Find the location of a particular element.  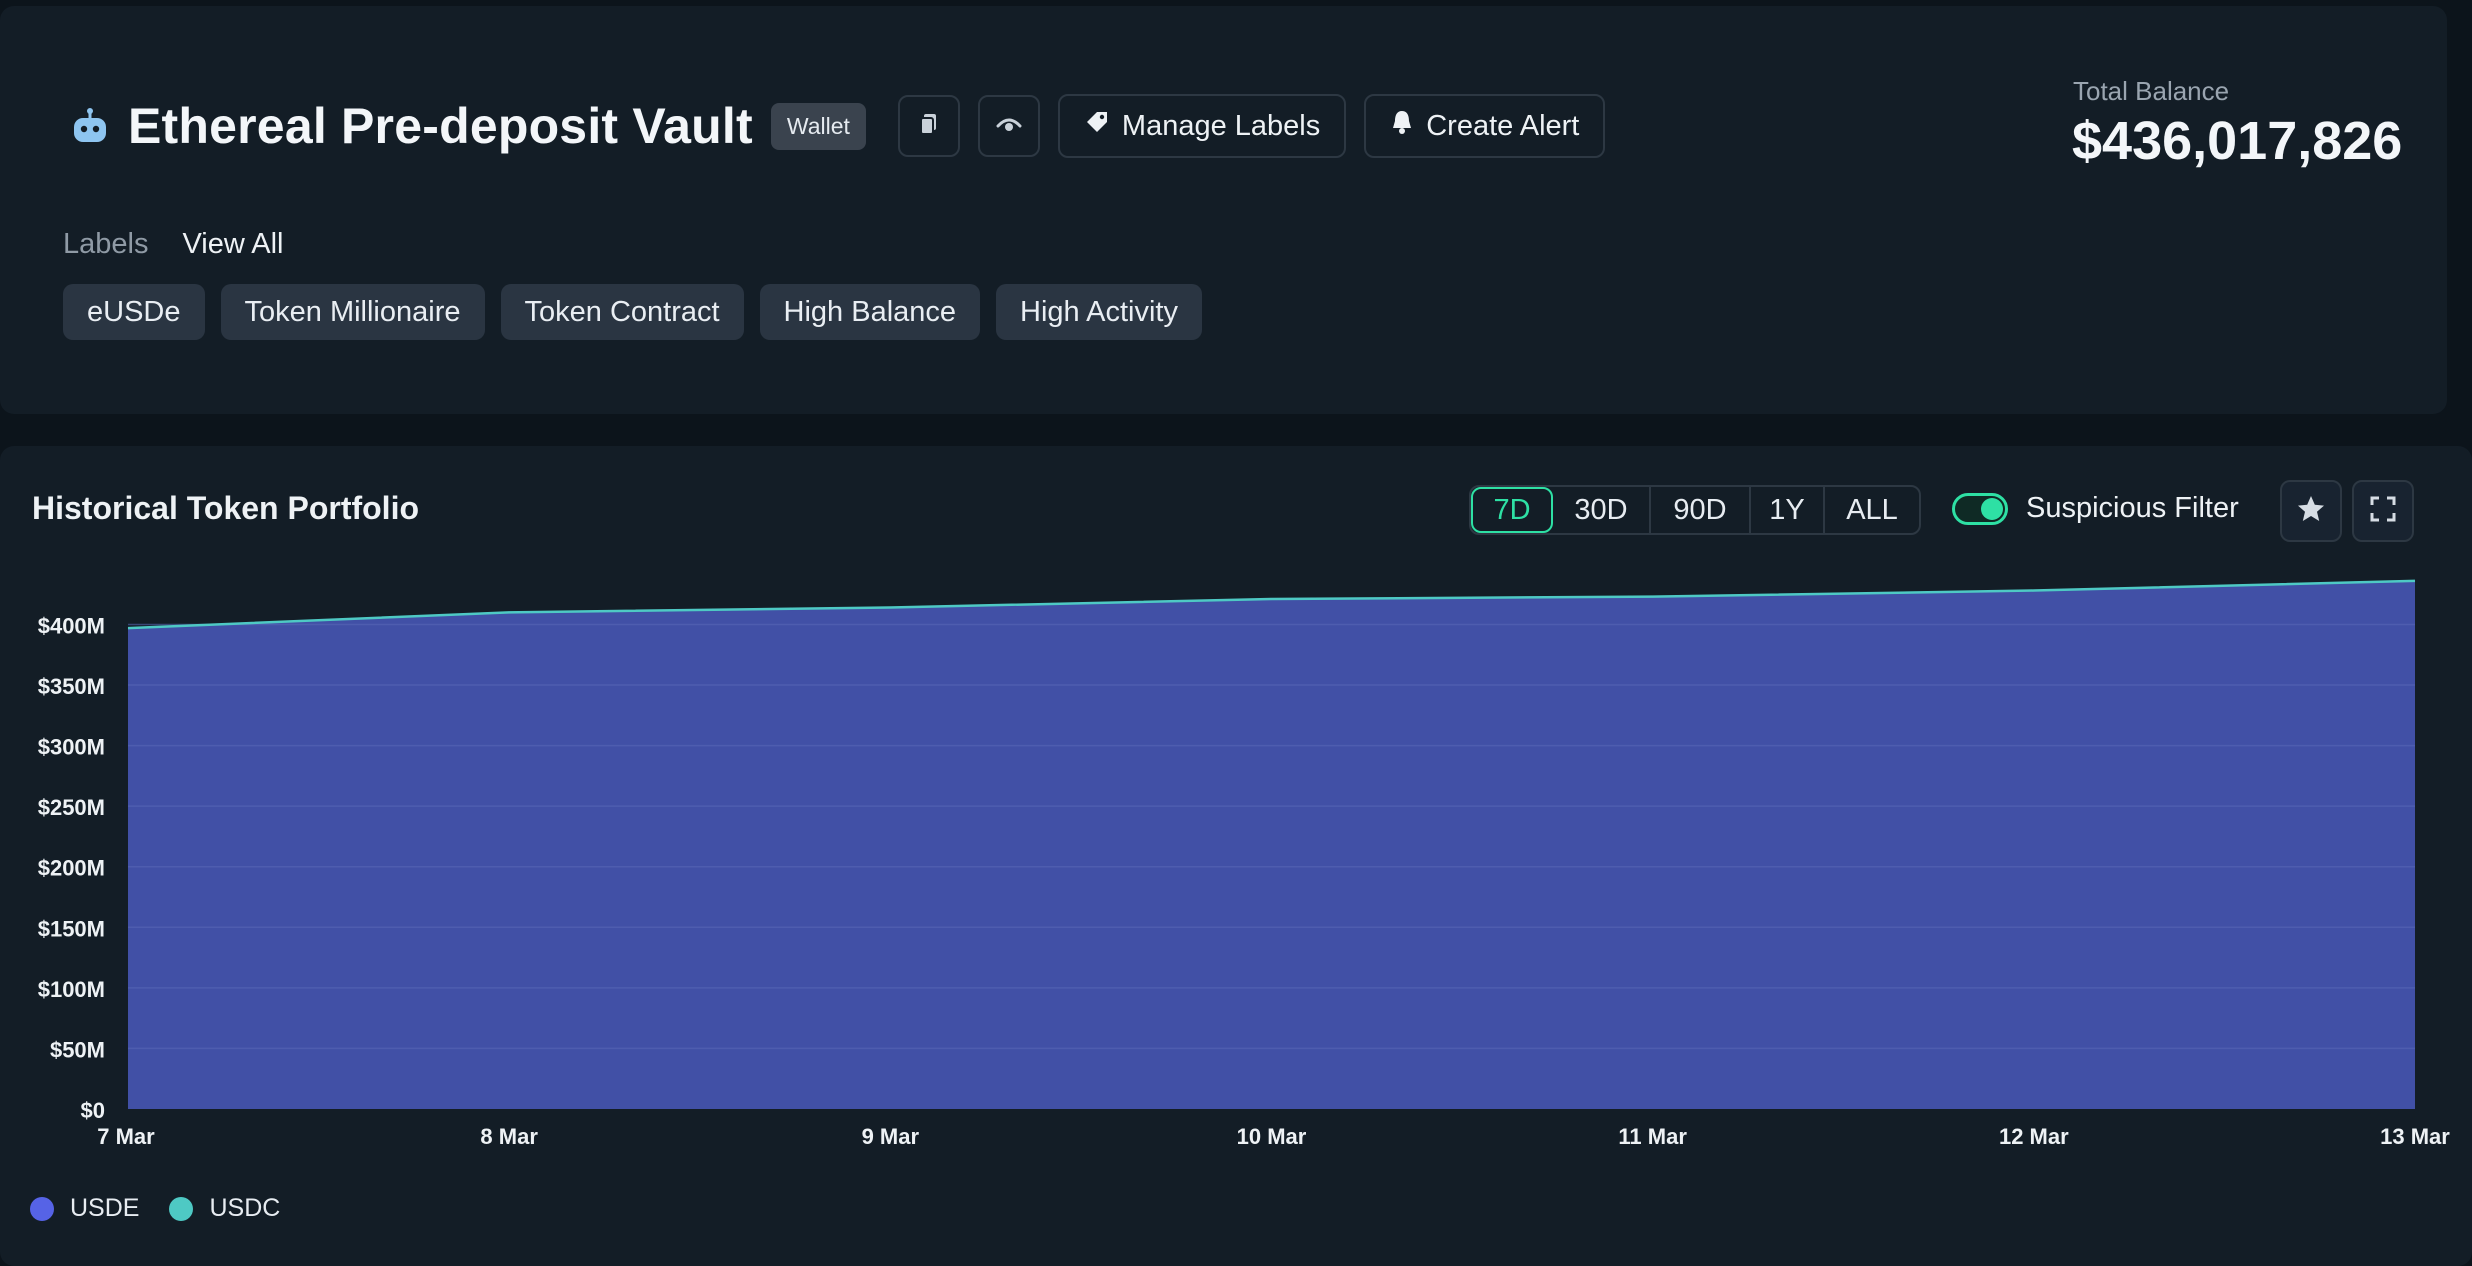

x-tick-label: 12 Mar is located at coordinates (2034, 1136).